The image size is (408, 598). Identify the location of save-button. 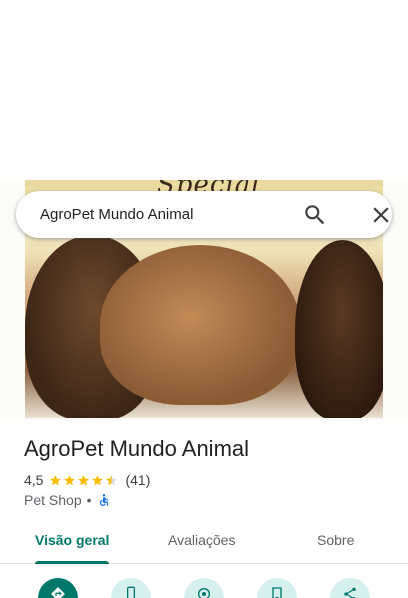
(277, 588).